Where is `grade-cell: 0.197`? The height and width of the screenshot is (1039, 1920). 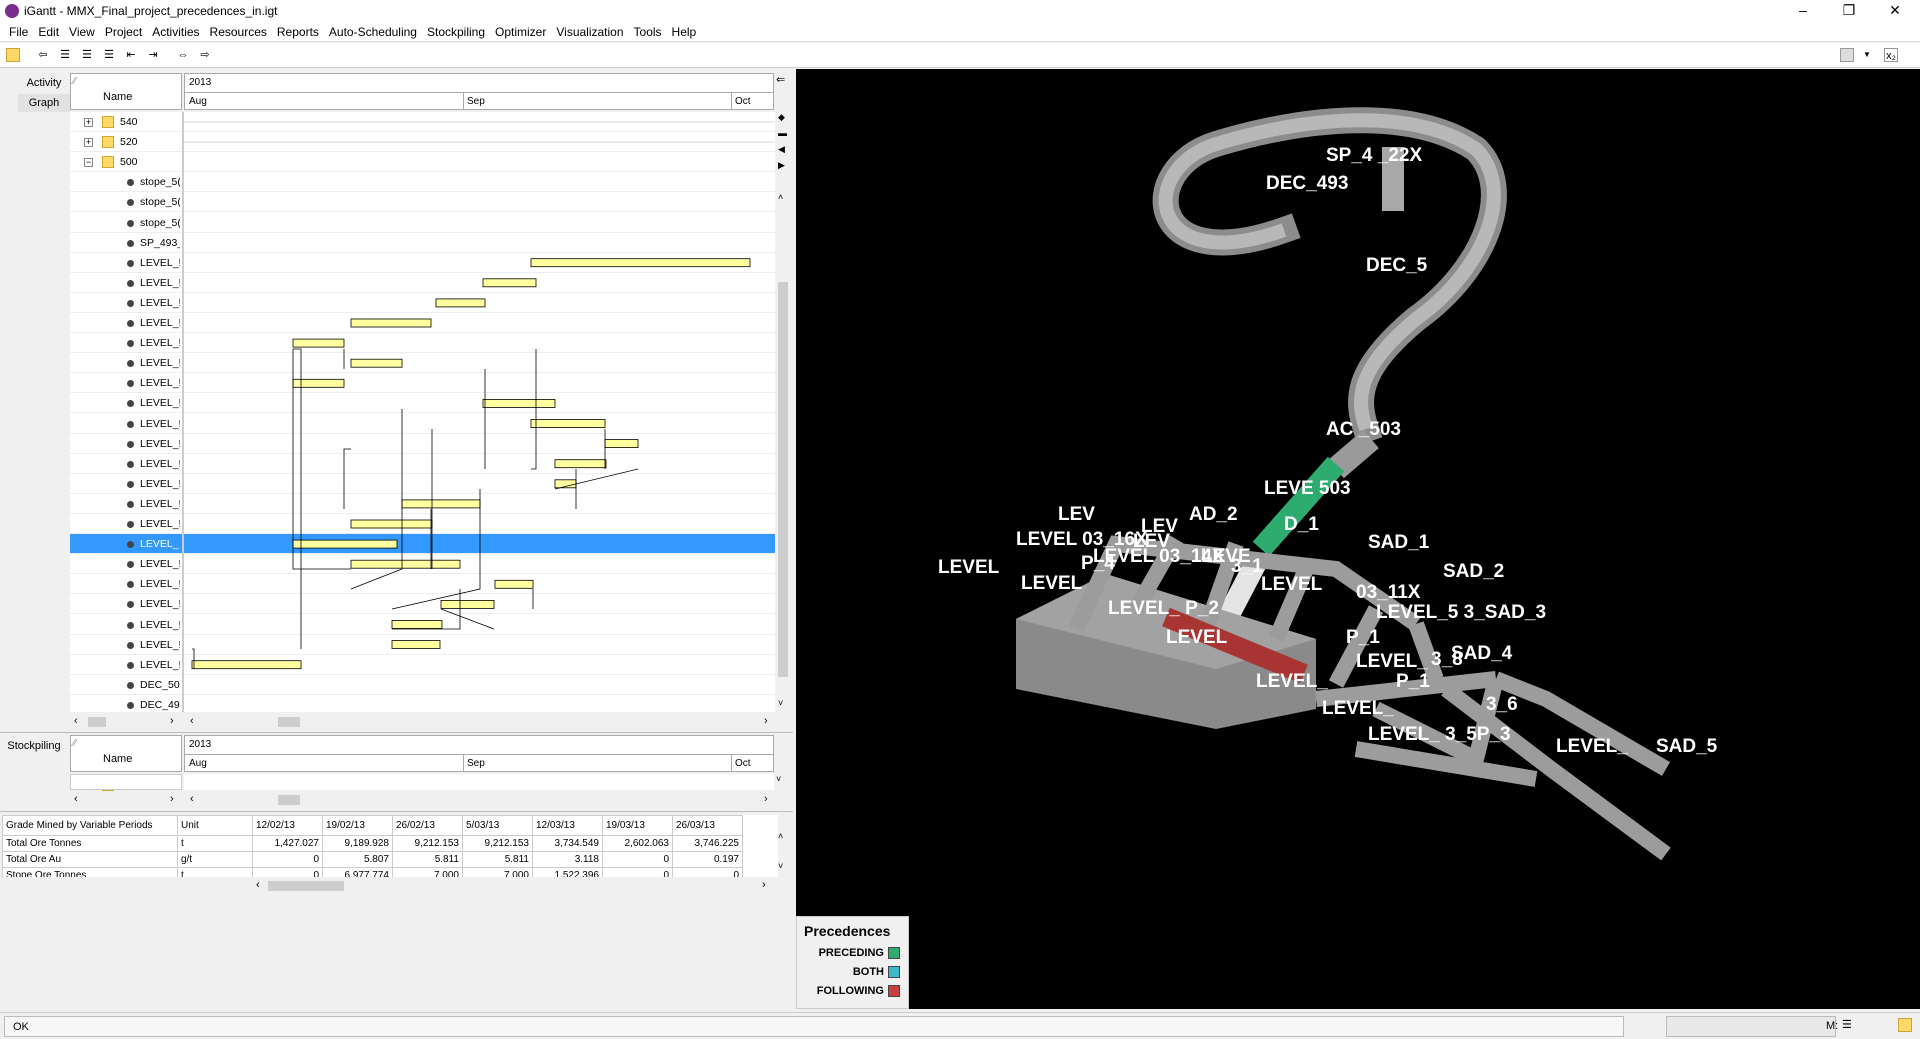
grade-cell: 0.197 is located at coordinates (707, 859).